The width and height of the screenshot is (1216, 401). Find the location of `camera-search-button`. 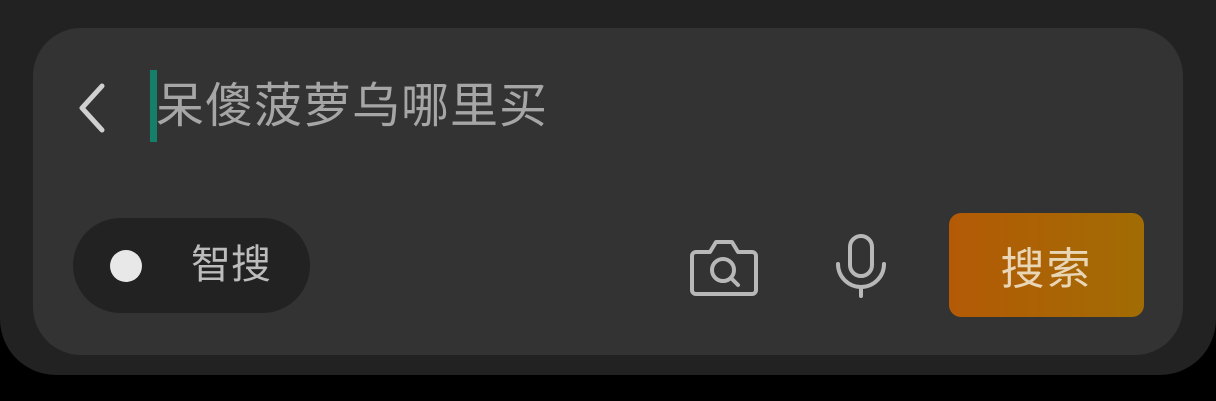

camera-search-button is located at coordinates (724, 266).